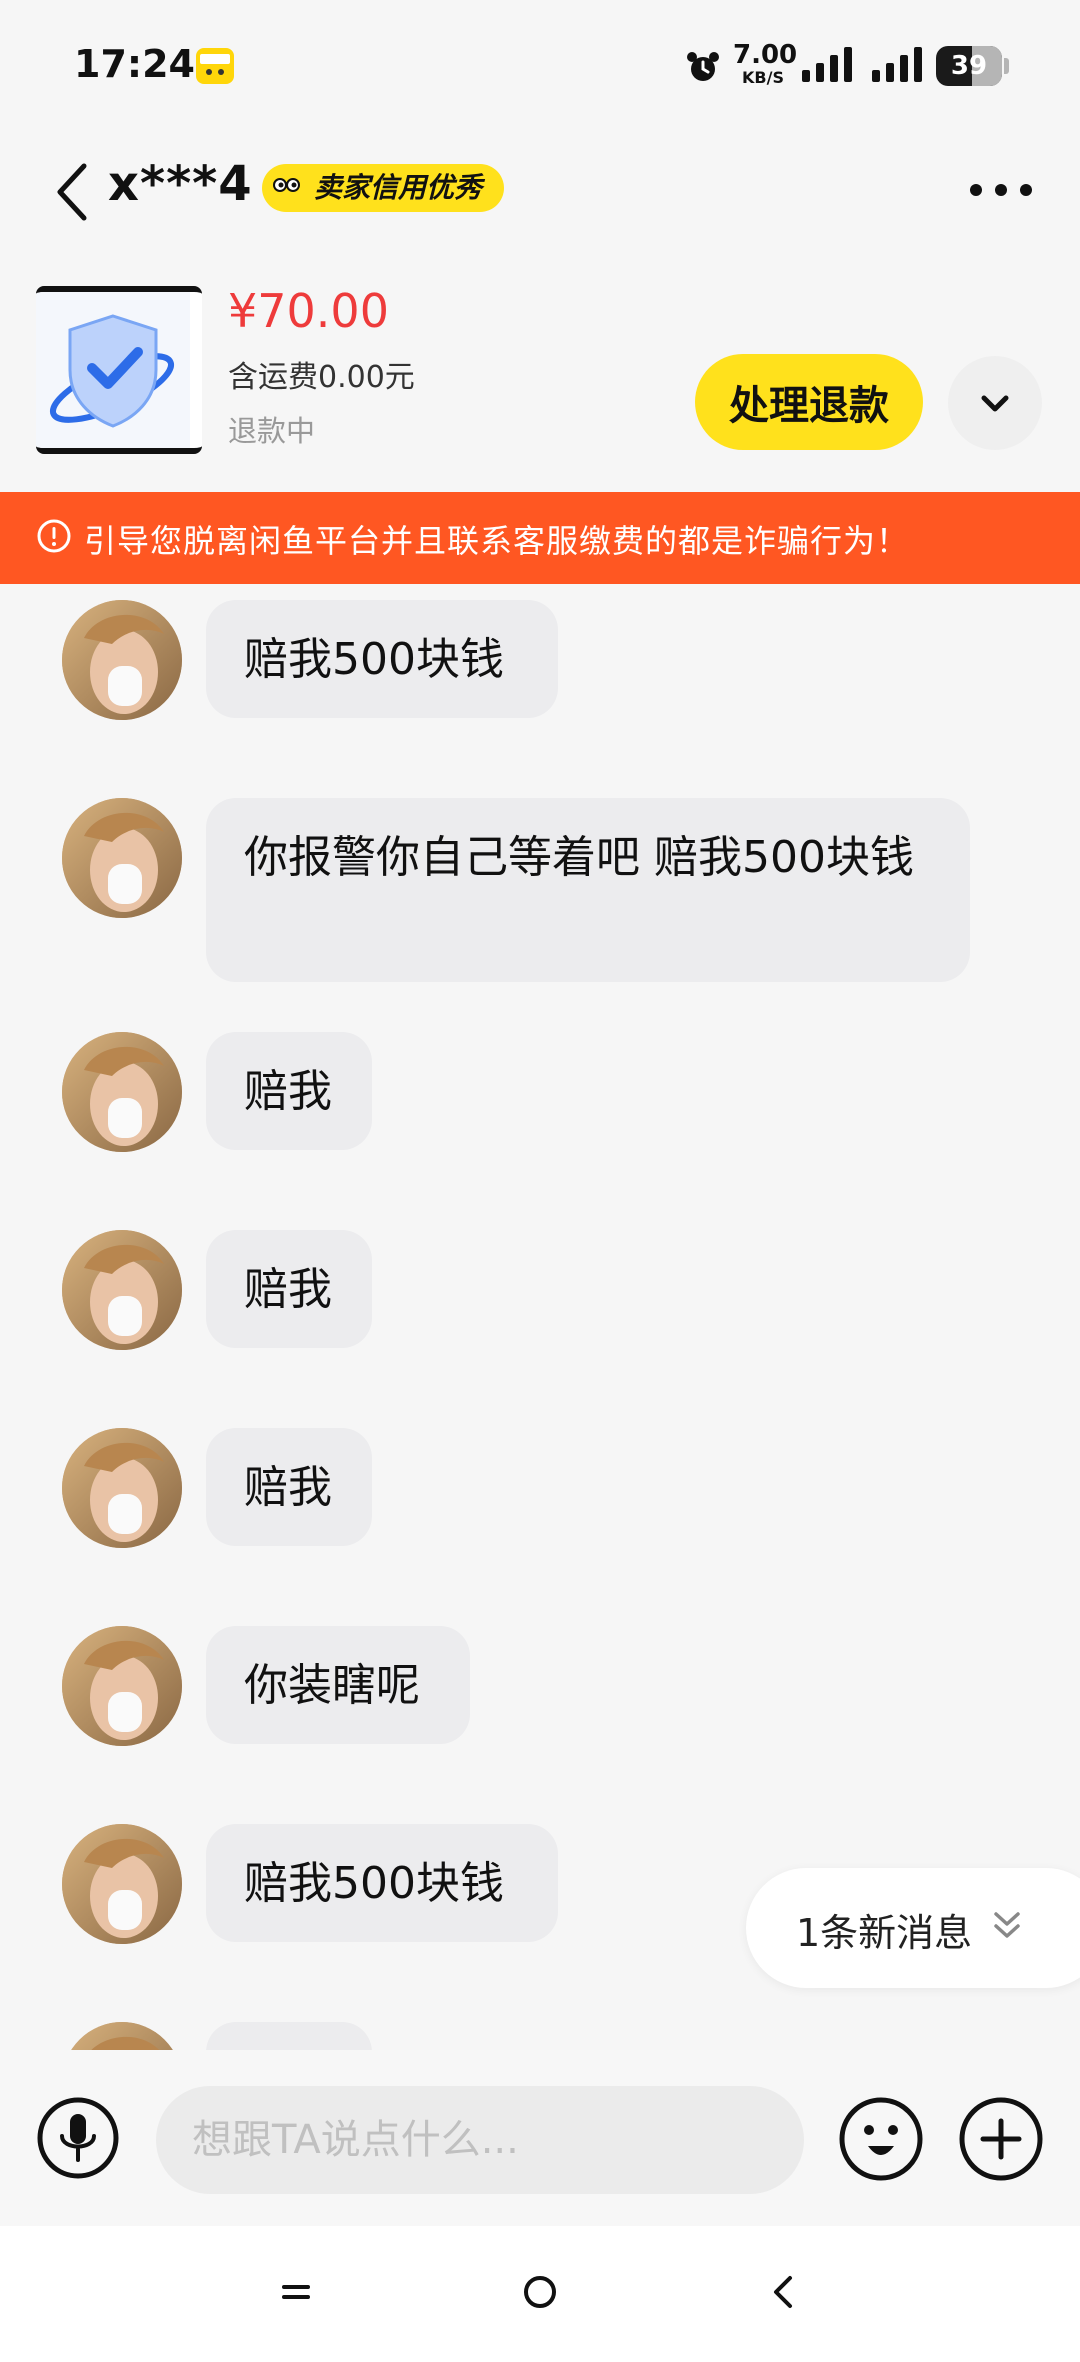  What do you see at coordinates (540, 370) in the screenshot?
I see `product-card: ¥70.00 含运费0.00元 退款中 处理退款` at bounding box center [540, 370].